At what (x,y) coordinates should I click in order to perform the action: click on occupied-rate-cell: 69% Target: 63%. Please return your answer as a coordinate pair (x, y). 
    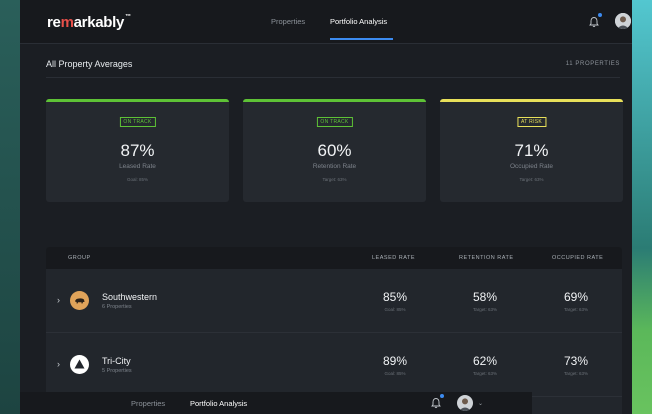
    Looking at the image, I should click on (576, 301).